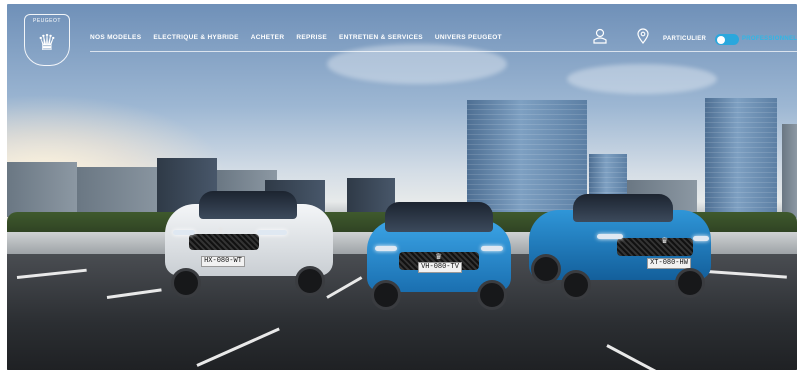 The image size is (802, 376). I want to click on map-pin-icon, so click(643, 38).